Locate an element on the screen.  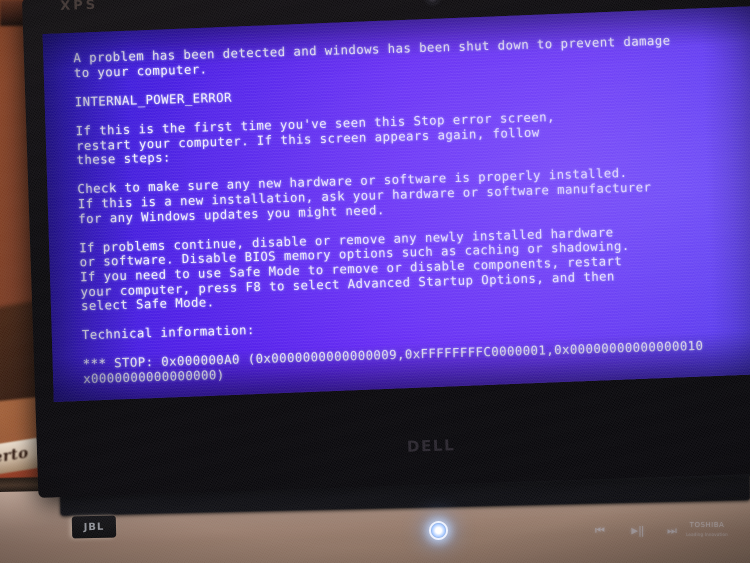
webcam-icon is located at coordinates (432, 2).